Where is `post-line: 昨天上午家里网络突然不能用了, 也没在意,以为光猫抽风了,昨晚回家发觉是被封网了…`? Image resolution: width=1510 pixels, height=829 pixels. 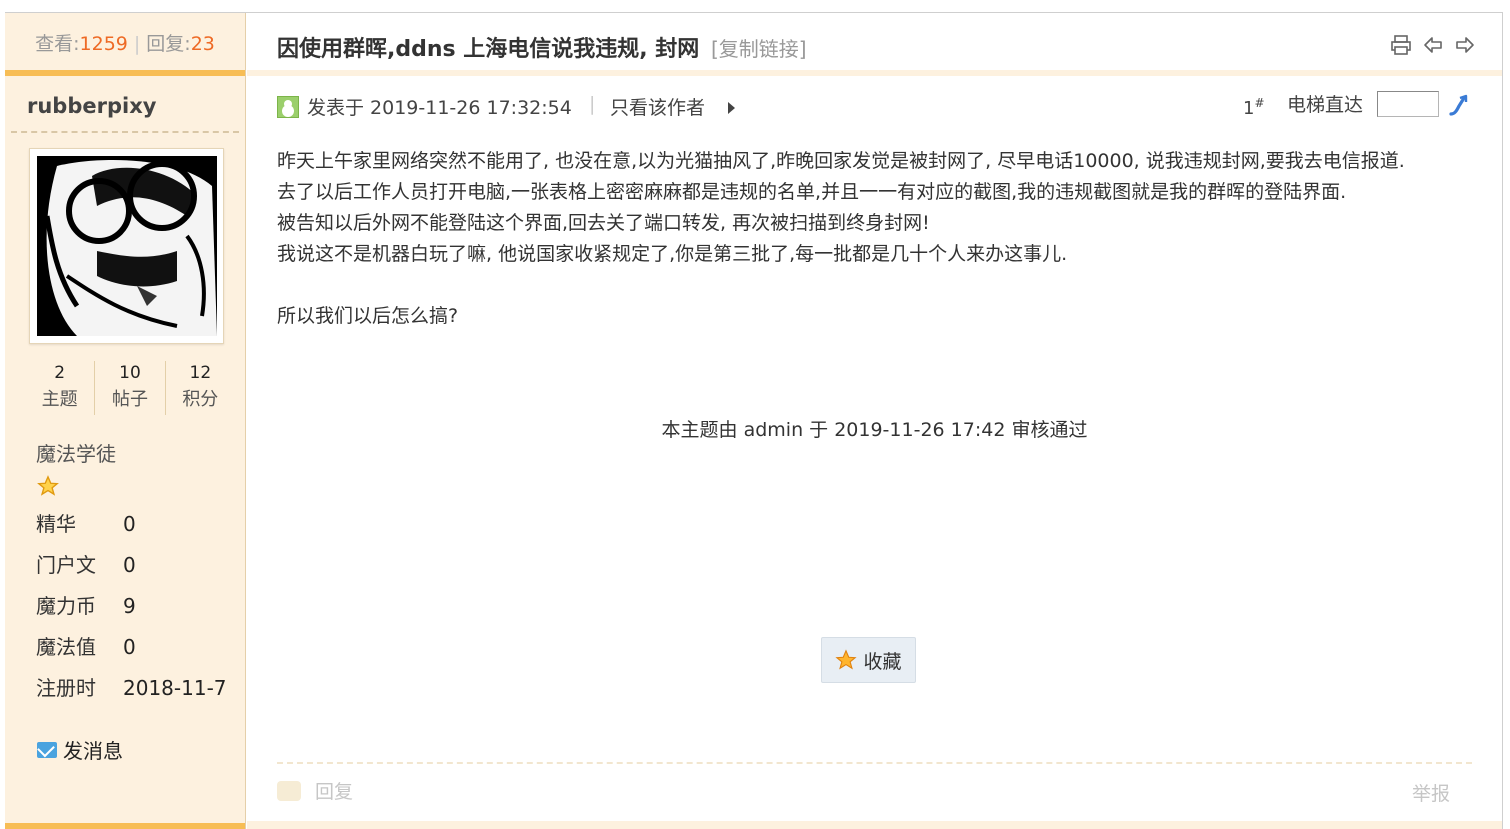 post-line: 昨天上午家里网络突然不能用了, 也没在意,以为光猫抽风了,昨晚回家发觉是被封网了… is located at coordinates (841, 161).